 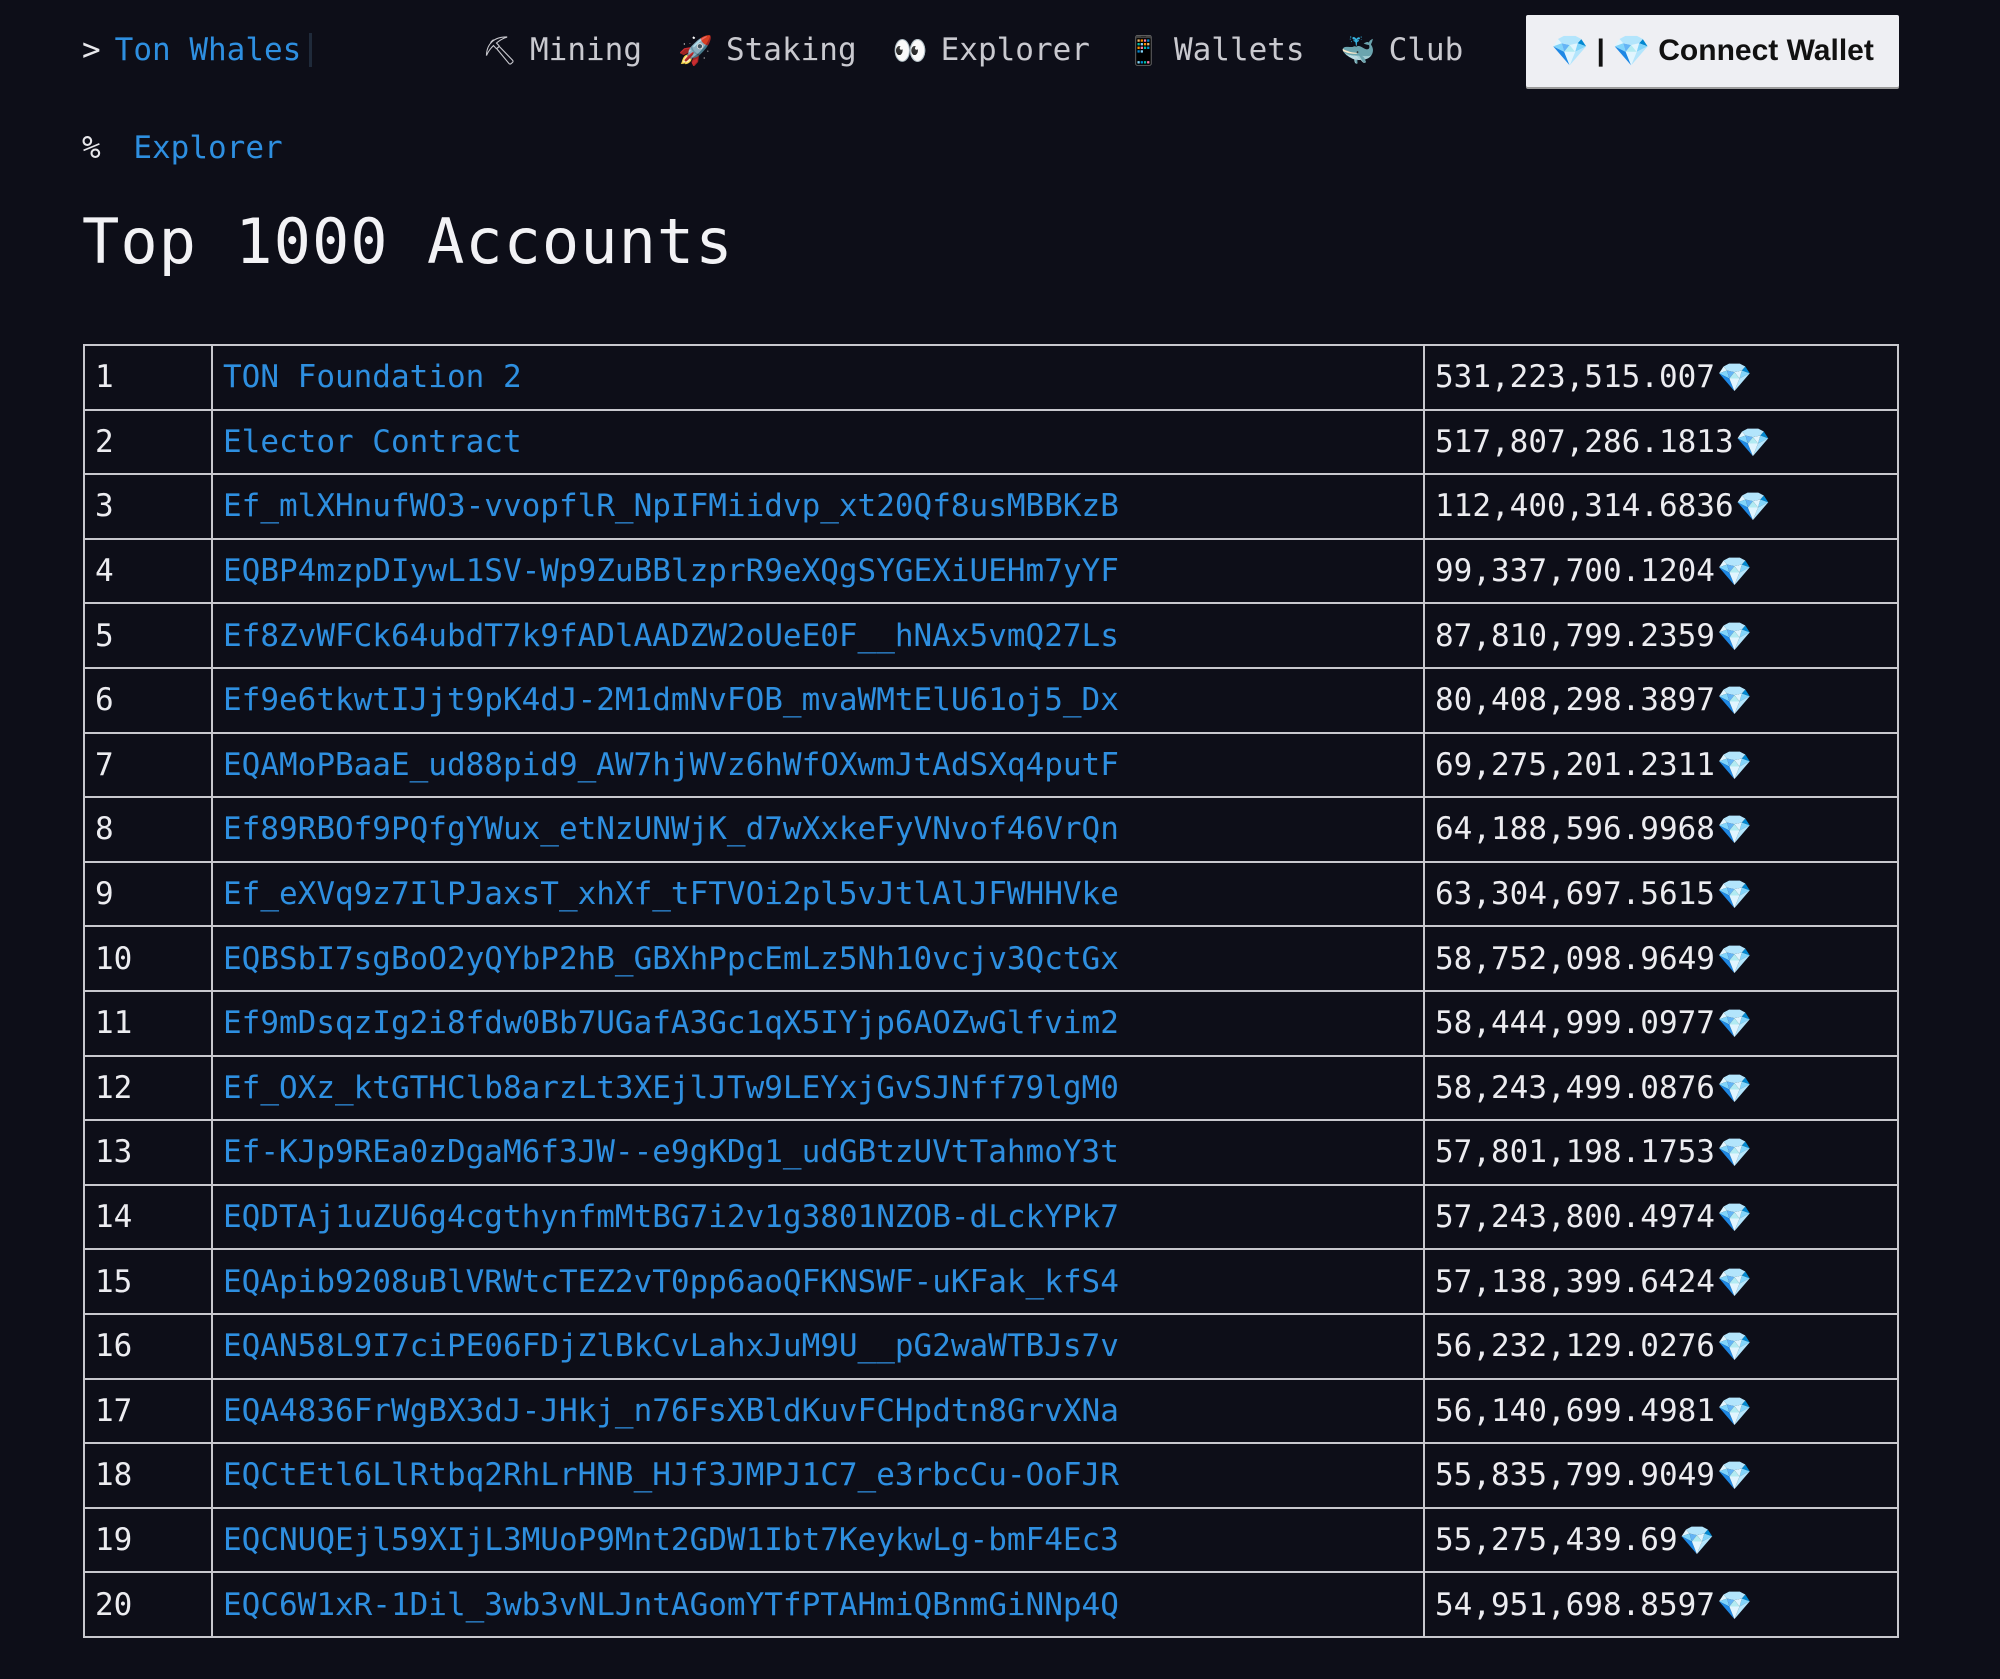 What do you see at coordinates (1358, 50) in the screenshot?
I see `whale-icon: 🐳` at bounding box center [1358, 50].